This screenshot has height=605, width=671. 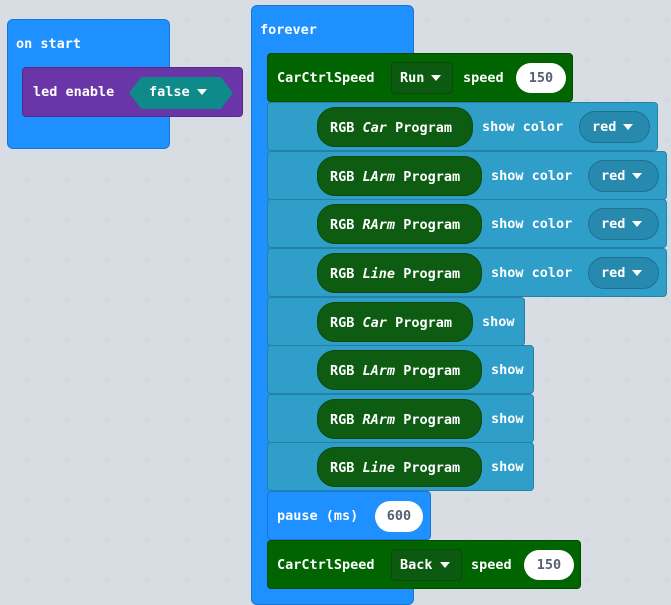 I want to click on led-enable-block: led enable false, so click(x=132, y=92).